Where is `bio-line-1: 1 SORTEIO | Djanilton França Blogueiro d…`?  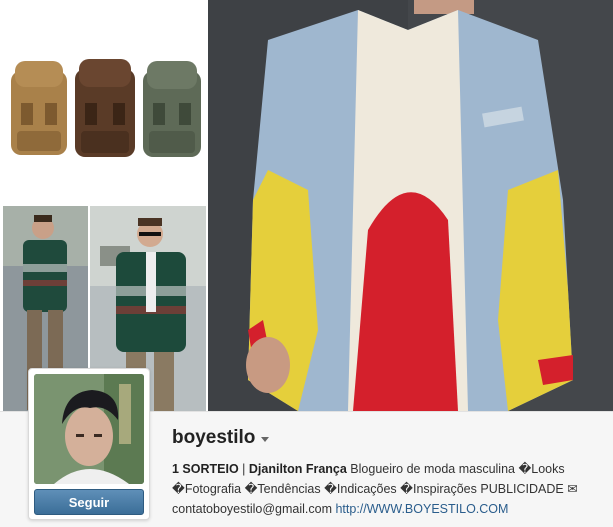 bio-line-1: 1 SORTEIO | Djanilton França Blogueiro d… is located at coordinates (390, 469).